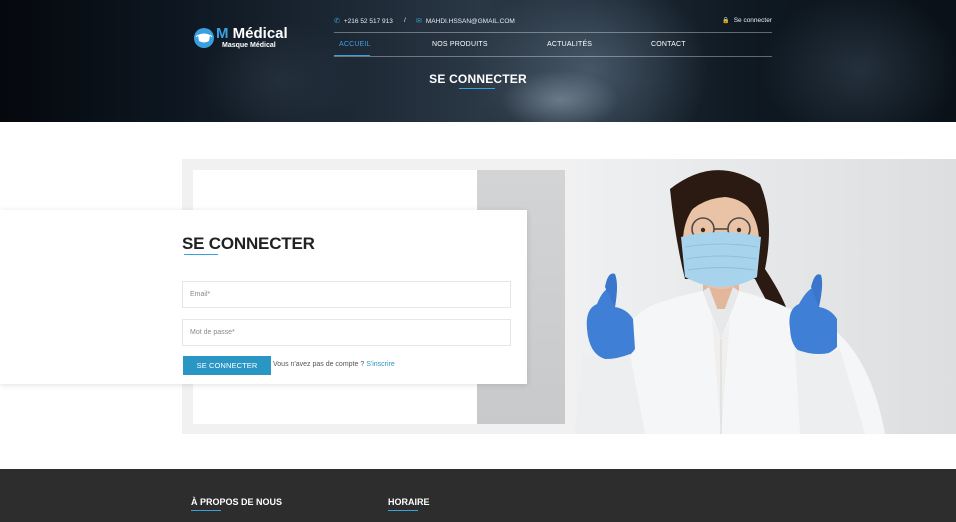  What do you see at coordinates (747, 20) in the screenshot?
I see `login-link: 🔒 Se connecter` at bounding box center [747, 20].